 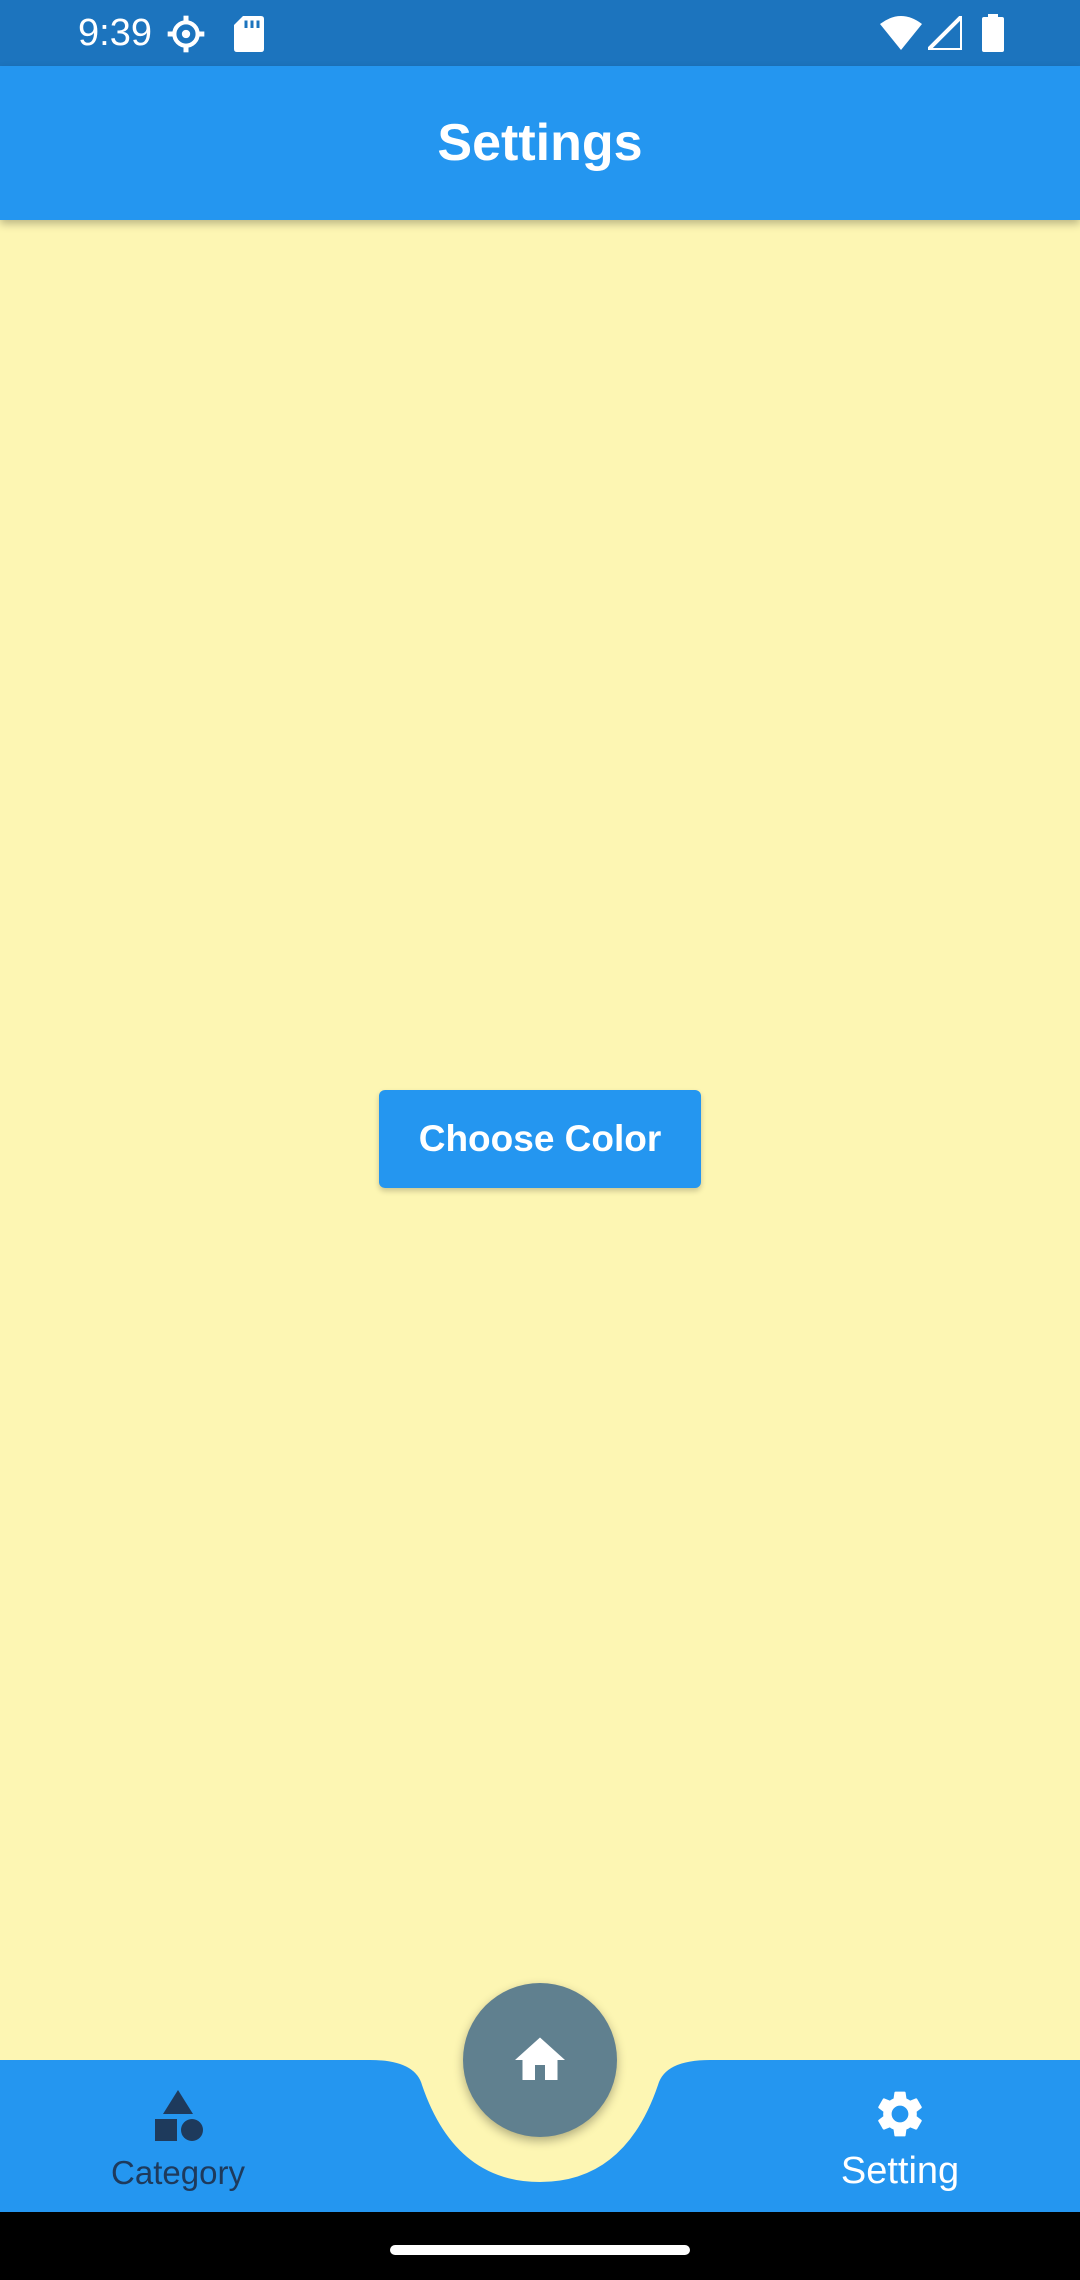 I want to click on status-time: 9:39, so click(x=115, y=33).